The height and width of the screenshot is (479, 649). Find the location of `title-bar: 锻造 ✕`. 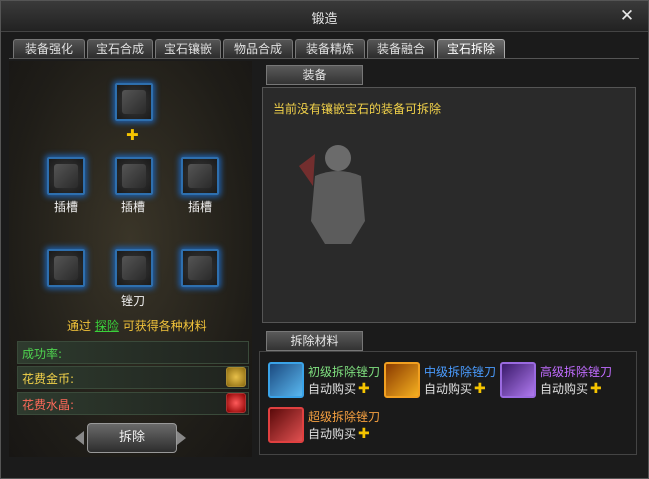

title-bar: 锻造 ✕ is located at coordinates (324, 16).